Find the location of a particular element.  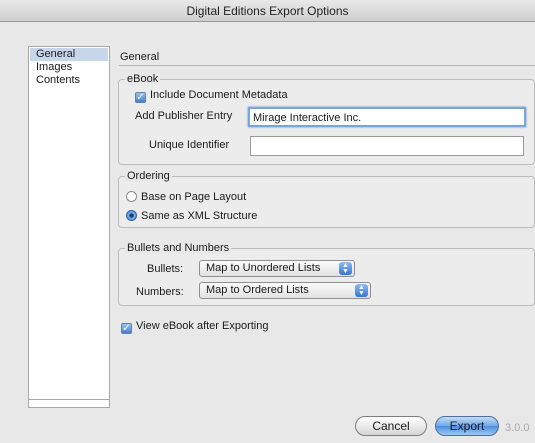

ebook-group-legend: eBook is located at coordinates (143, 79).